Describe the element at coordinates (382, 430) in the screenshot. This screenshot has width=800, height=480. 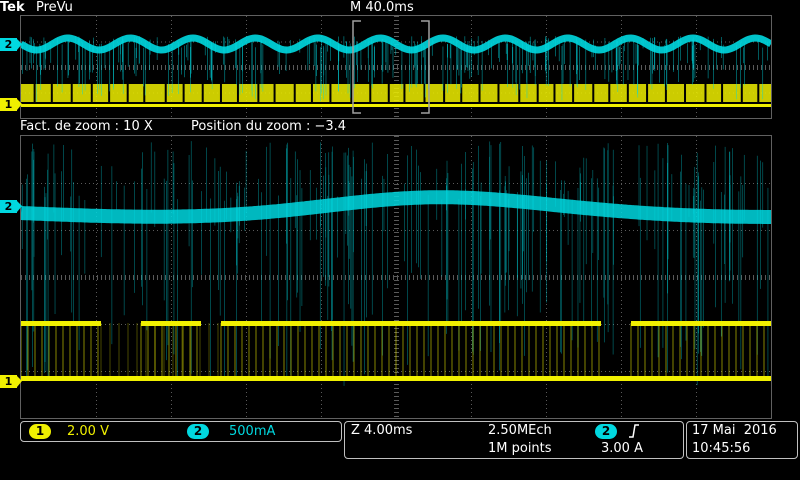
I see `zoom-timebase: Z 4.00ms` at that location.